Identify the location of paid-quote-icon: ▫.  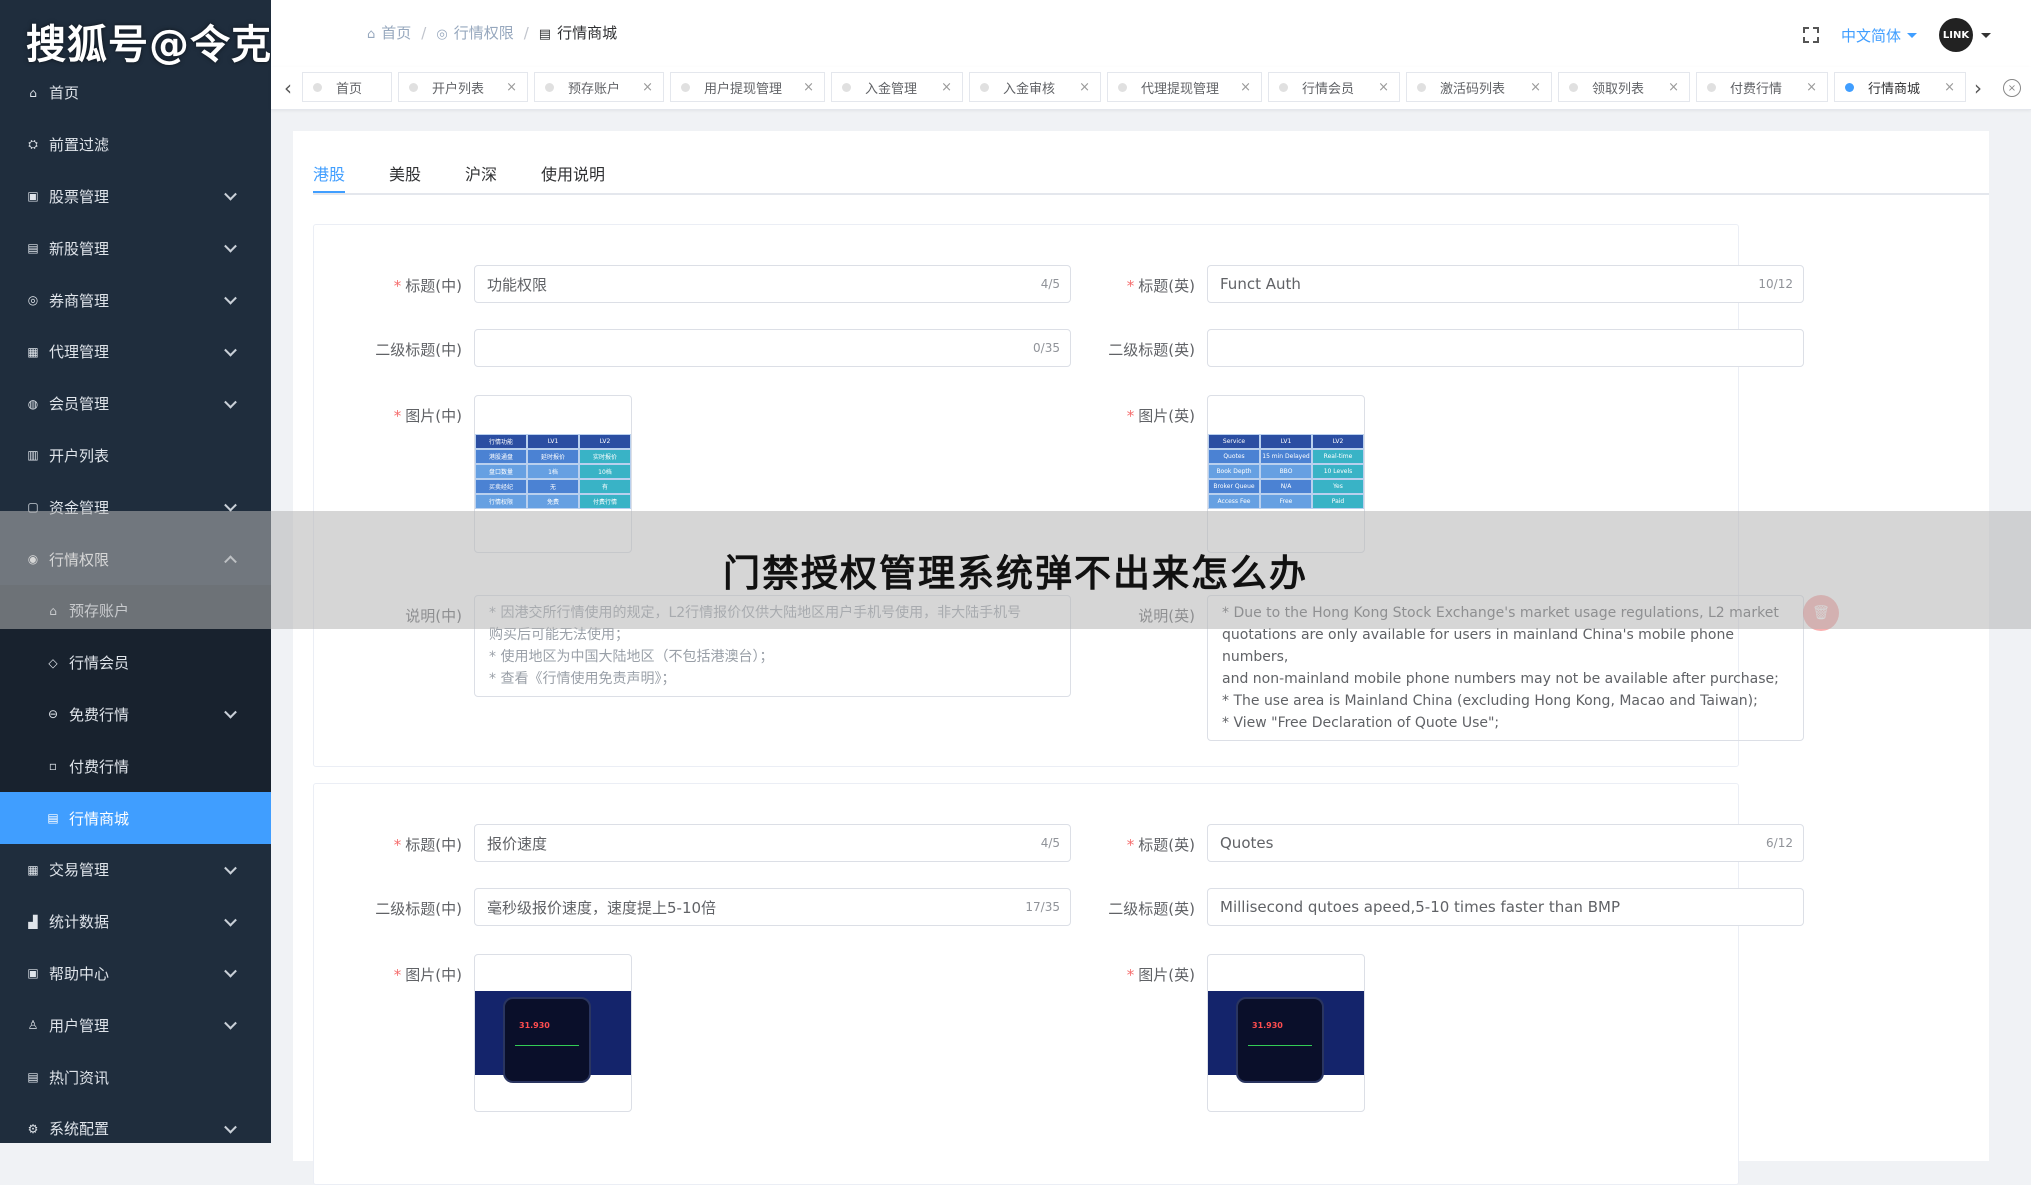
(53, 766).